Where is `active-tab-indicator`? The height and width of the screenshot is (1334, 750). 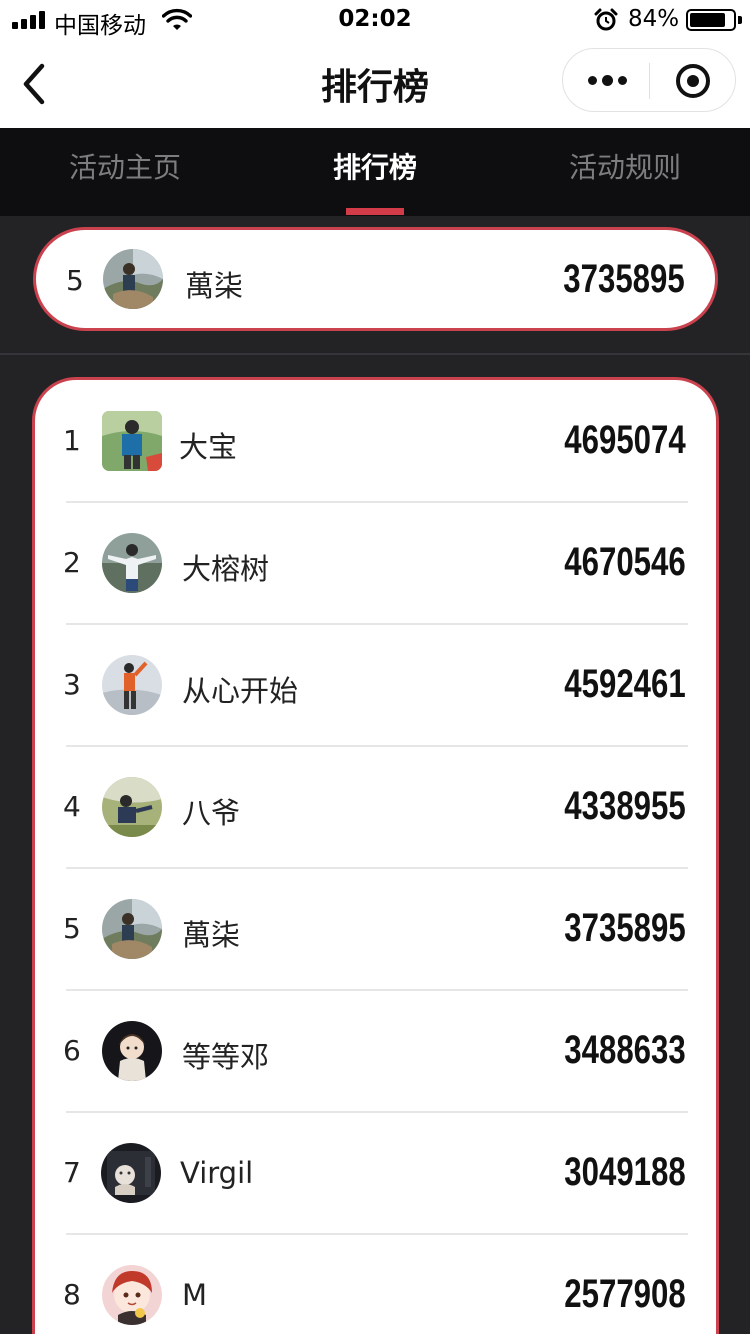
active-tab-indicator is located at coordinates (375, 211).